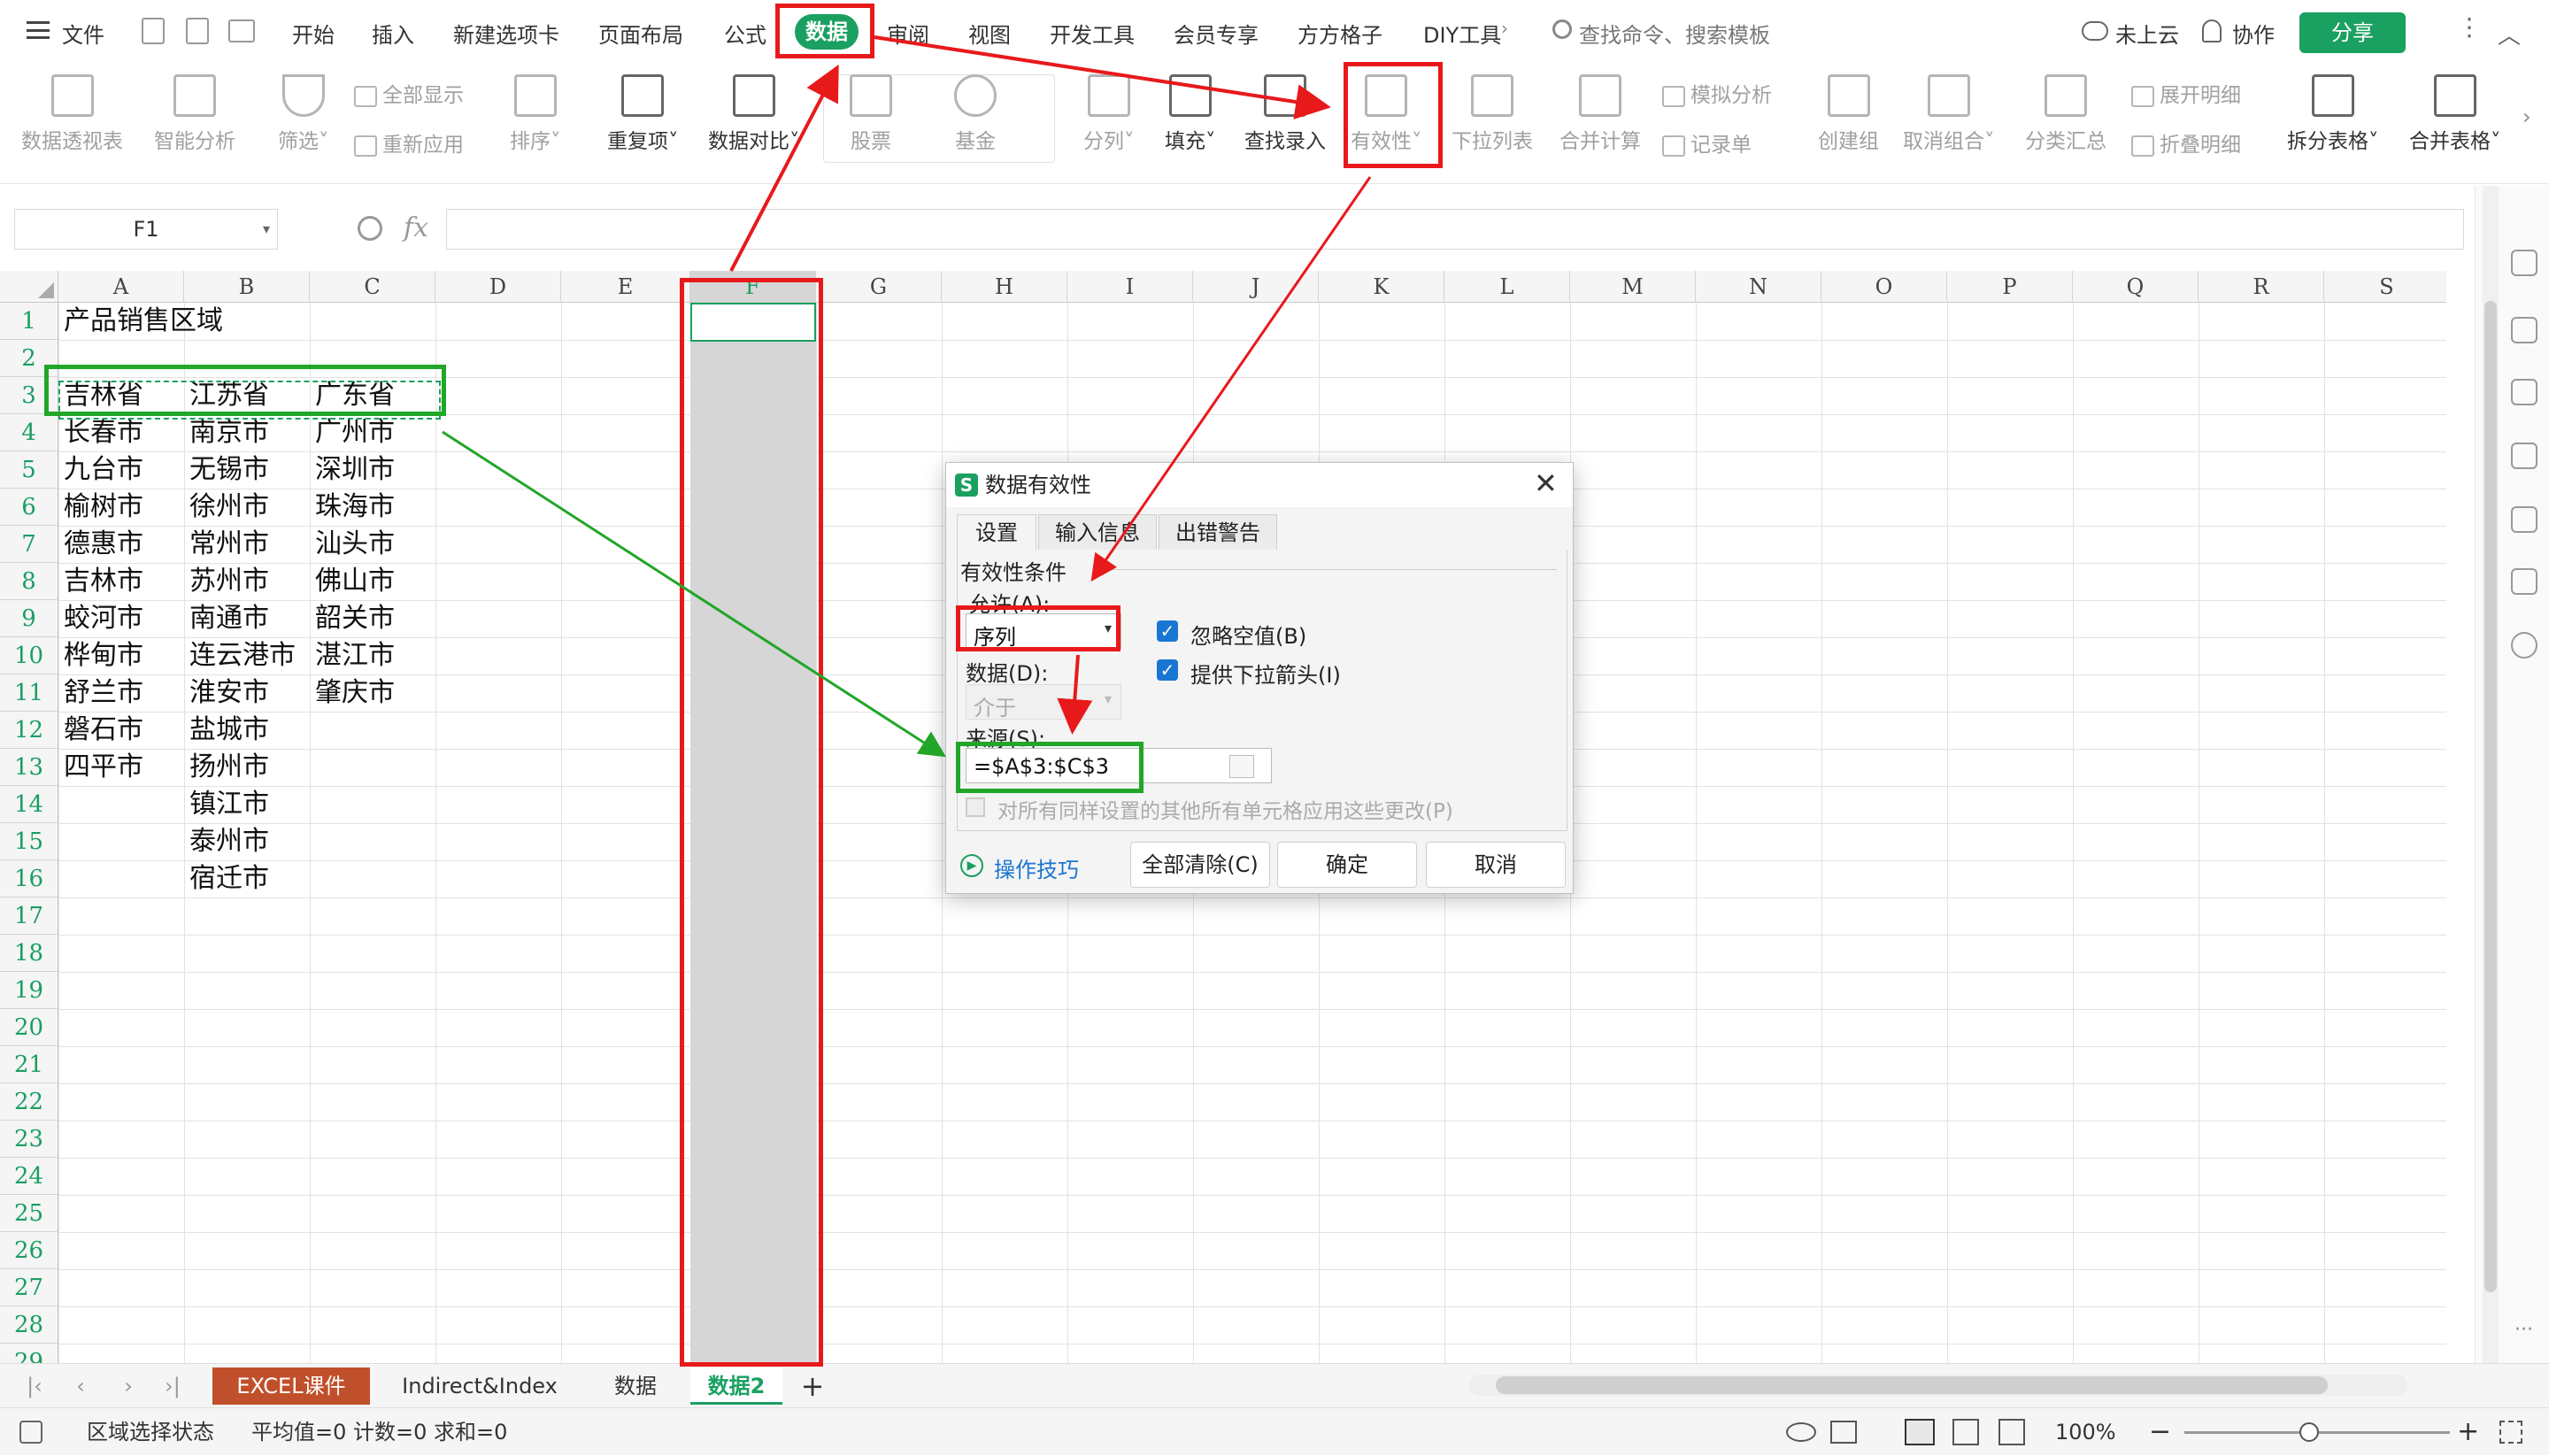  I want to click on arrow-validity-to-dialog, so click(1231, 379).